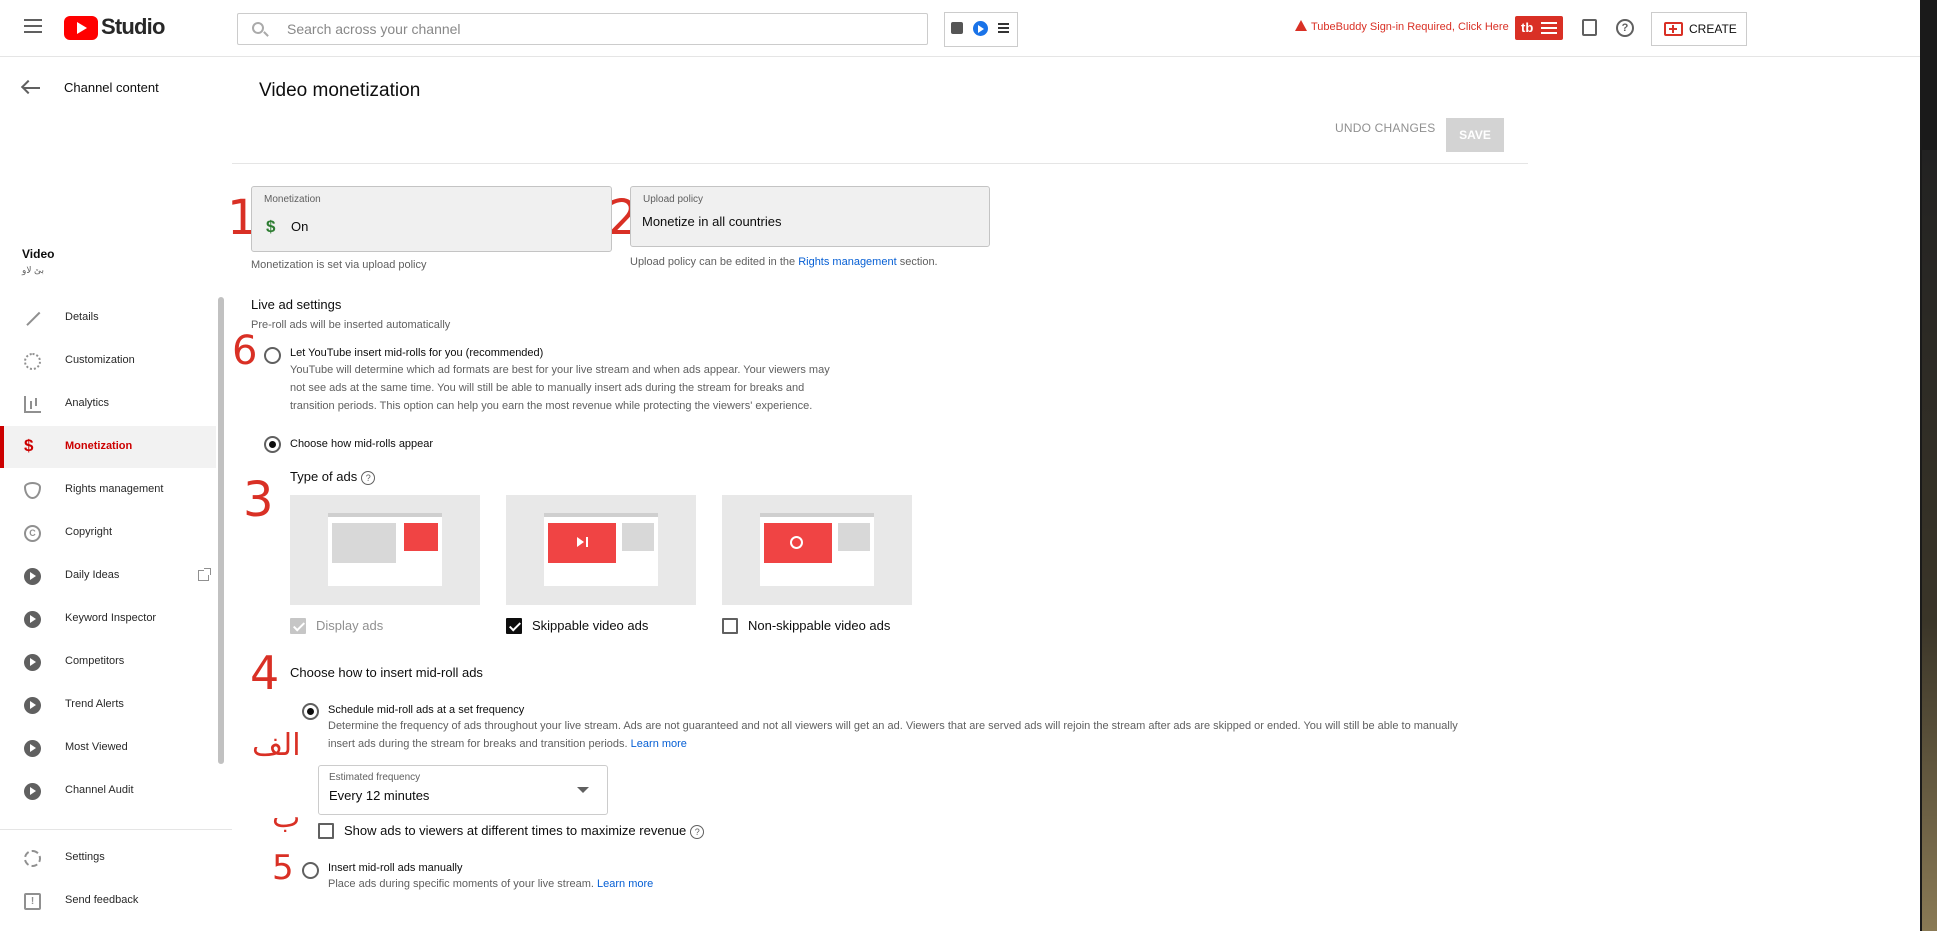 The width and height of the screenshot is (1937, 931). Describe the element at coordinates (361, 444) in the screenshot. I see `choose-midroll-label: Choose how mid-rolls appear` at that location.